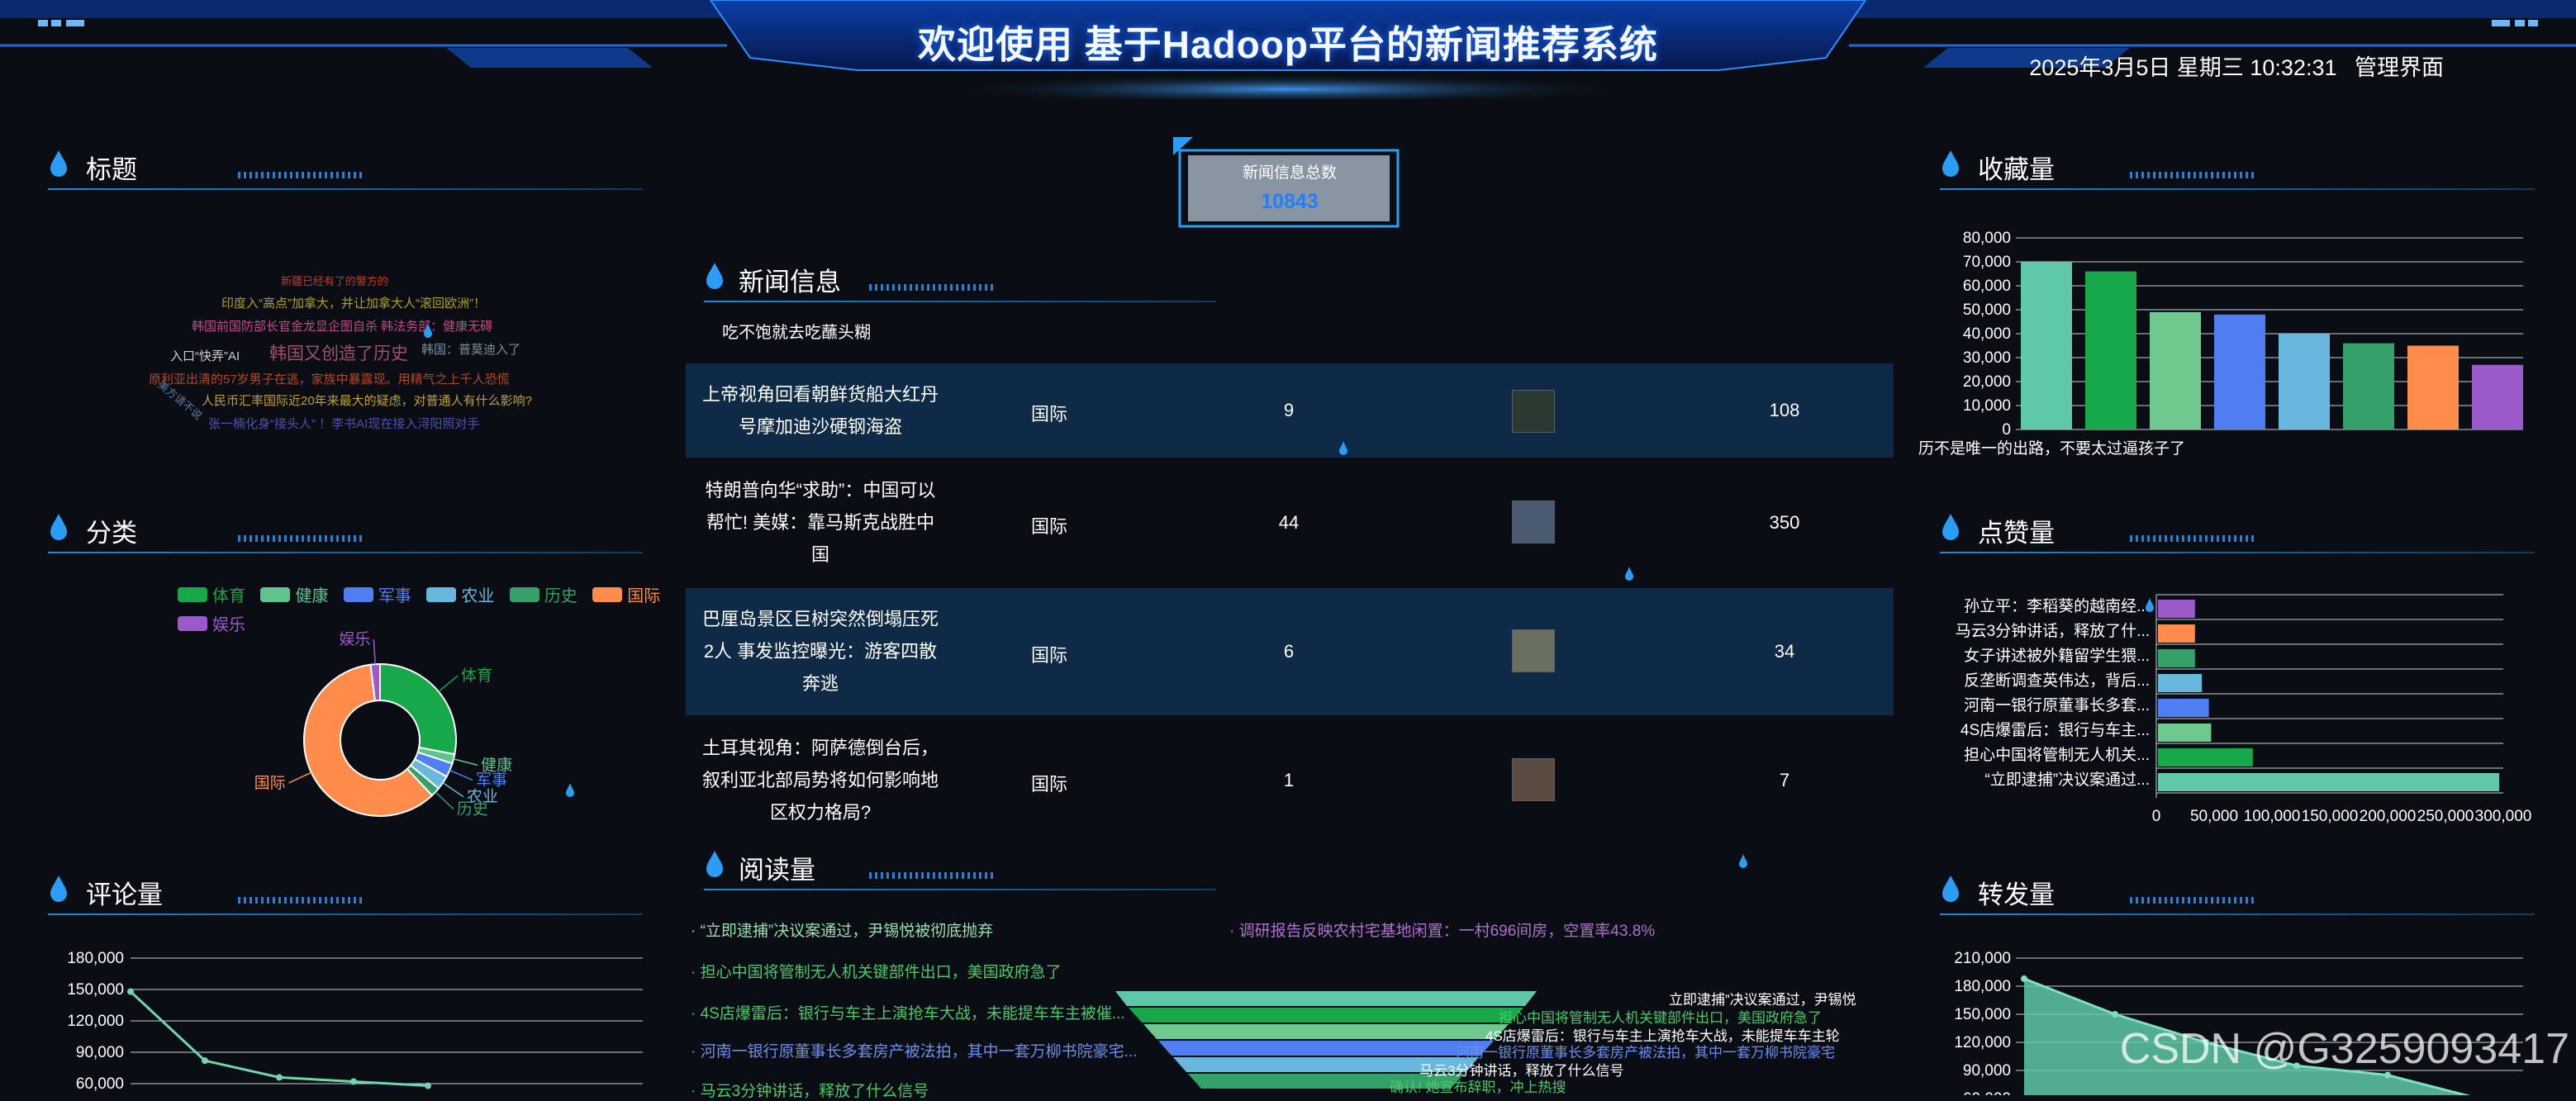 This screenshot has height=1101, width=2576. I want to click on cloud-word: 新疆已经有了的警方的, so click(334, 280).